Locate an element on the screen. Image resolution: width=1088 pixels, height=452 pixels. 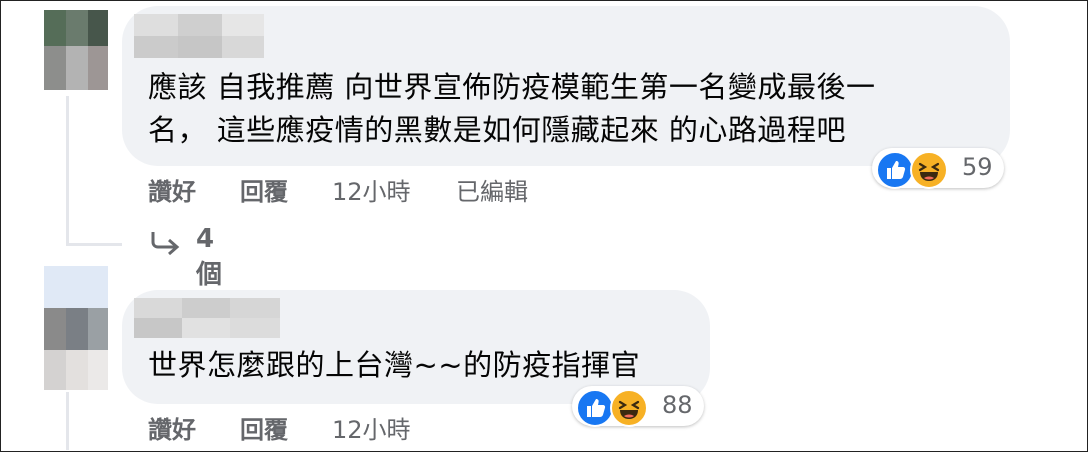
reaction-count: 59 is located at coordinates (977, 167).